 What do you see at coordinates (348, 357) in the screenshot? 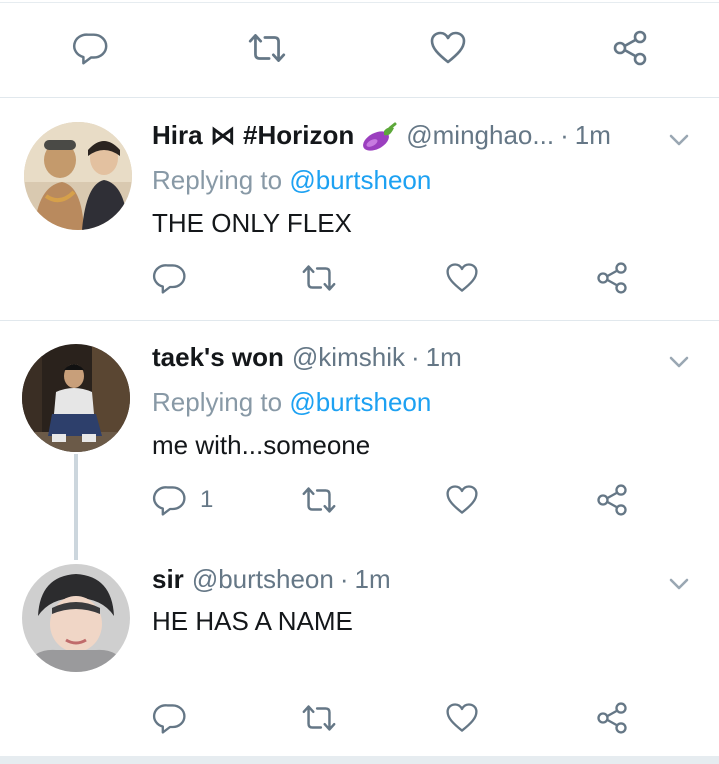
I see `user-handle: @kimshik` at bounding box center [348, 357].